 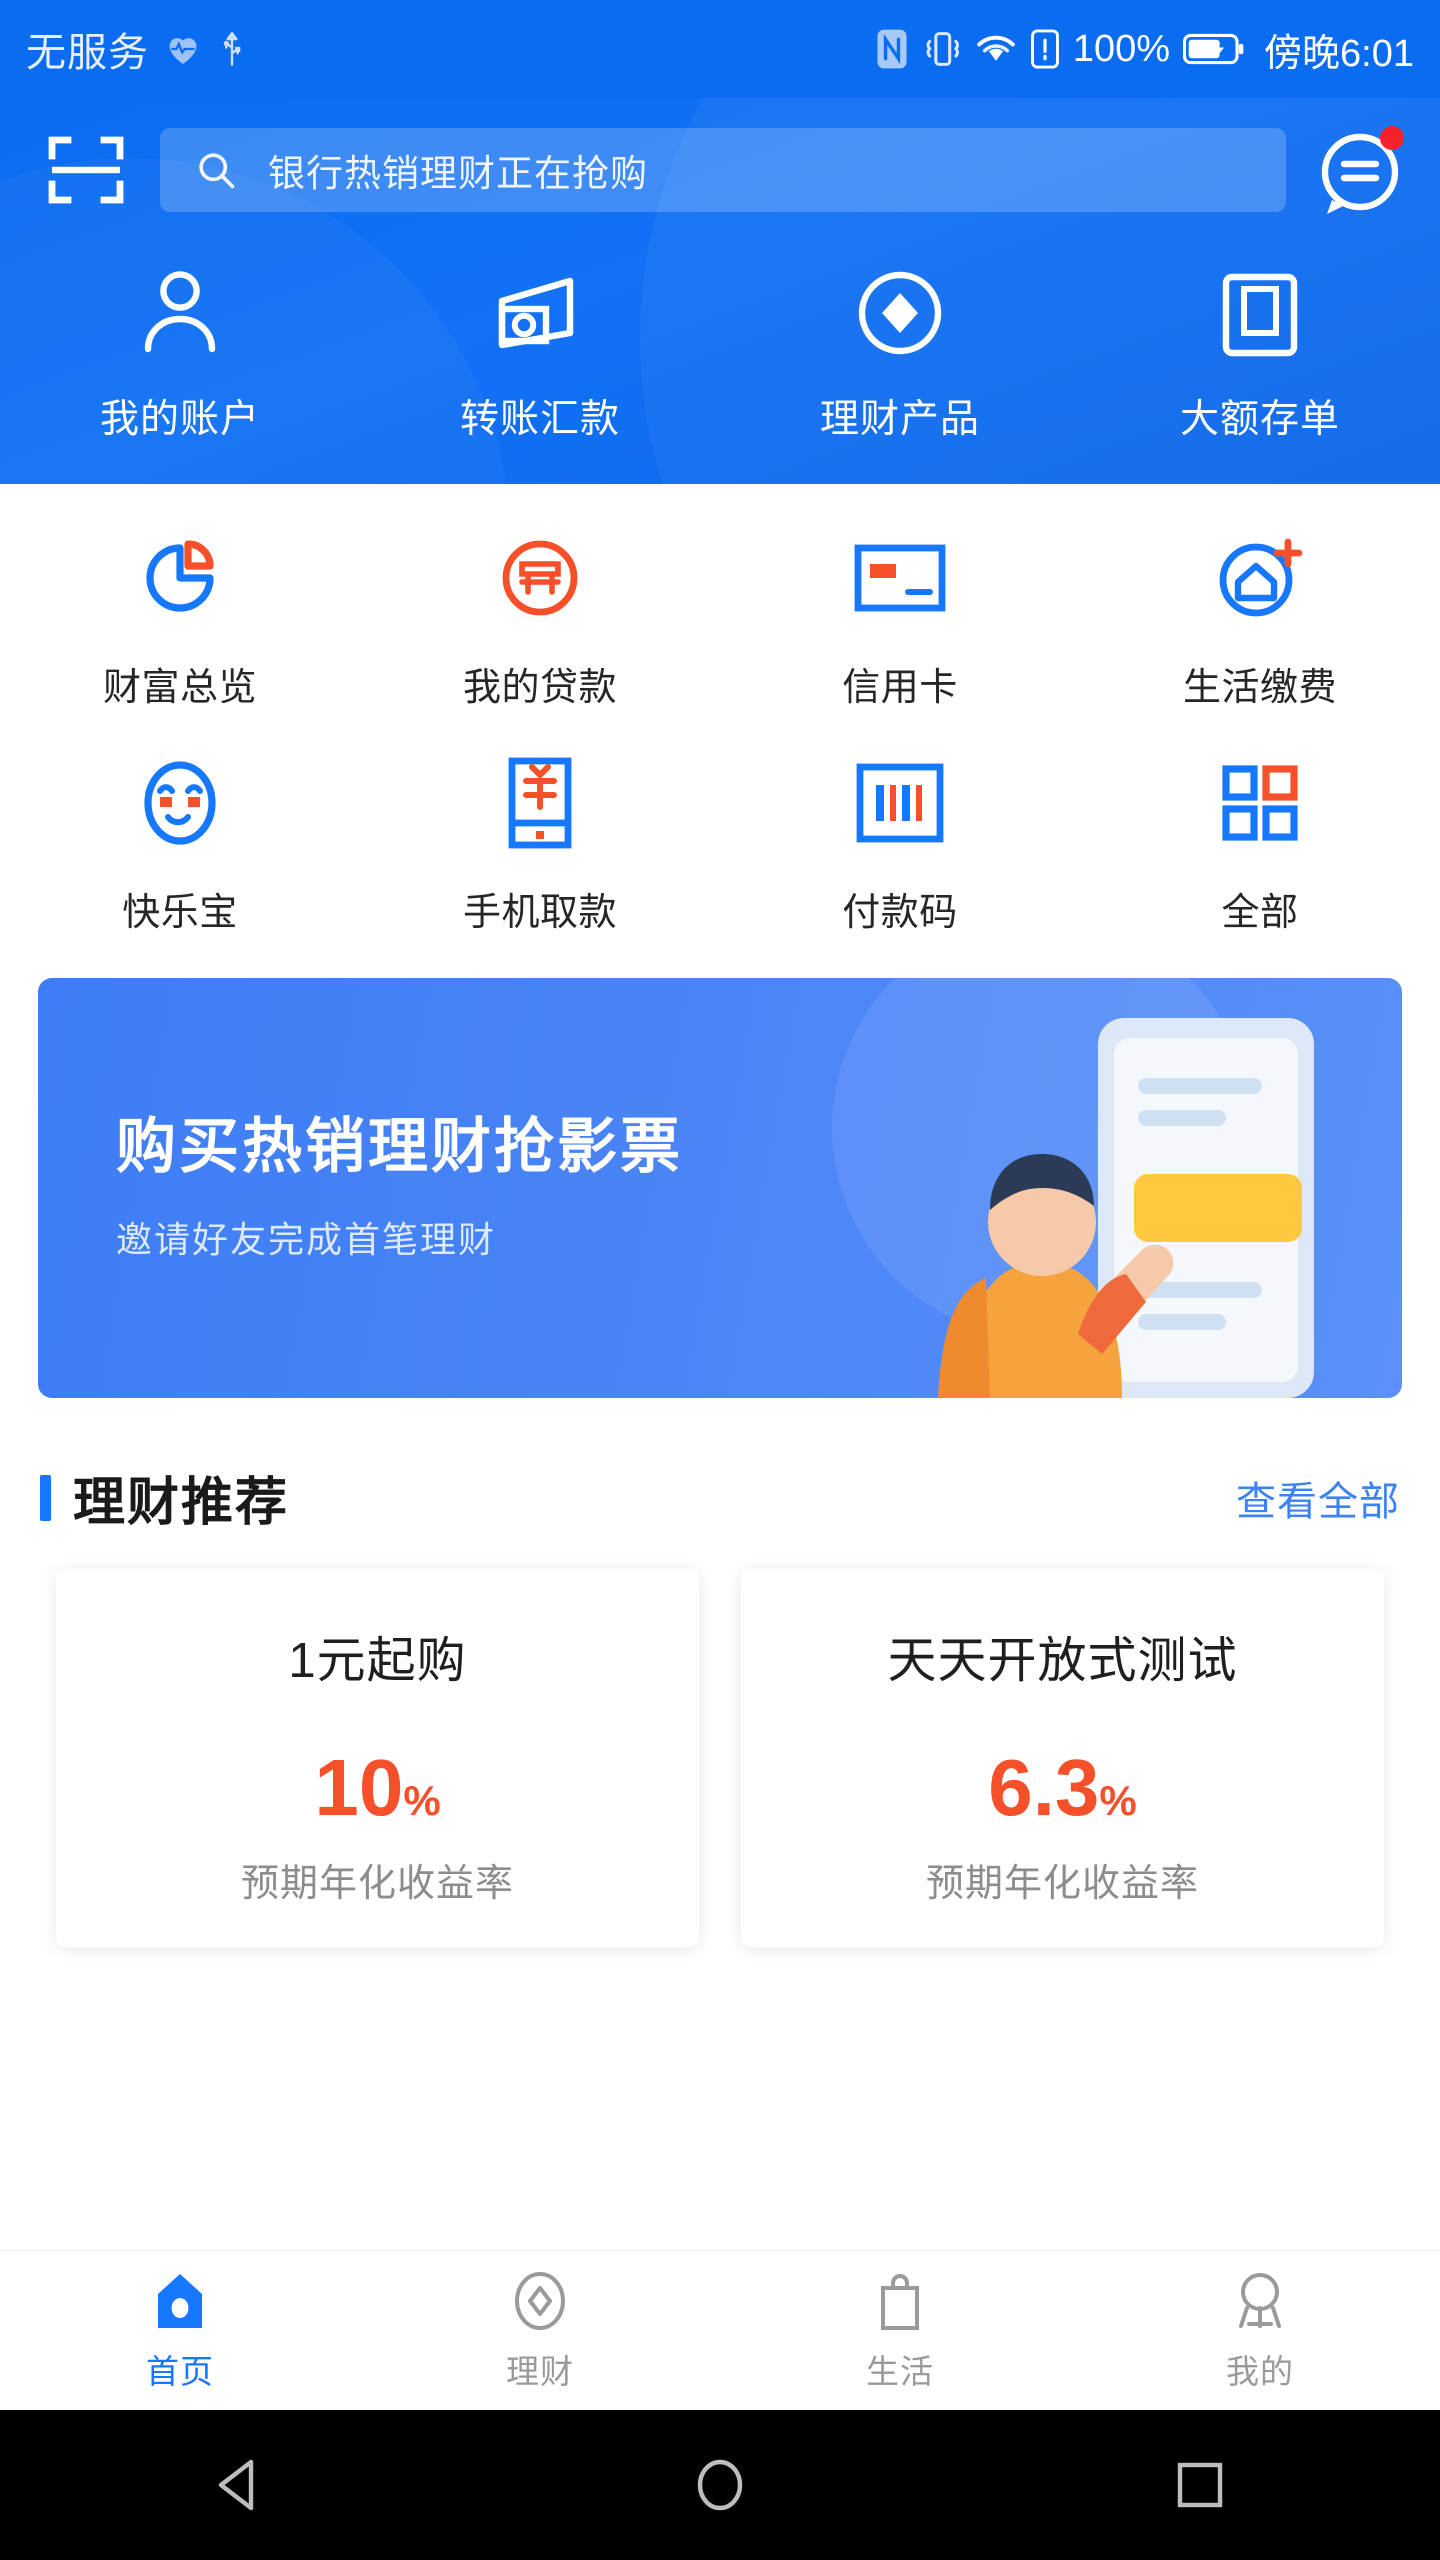 I want to click on quick-action-wealth-products: 理财产品, so click(x=900, y=352).